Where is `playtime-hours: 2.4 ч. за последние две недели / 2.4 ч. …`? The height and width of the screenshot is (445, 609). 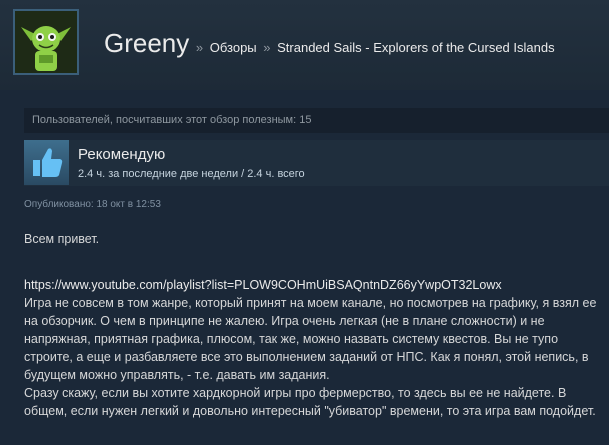 playtime-hours: 2.4 ч. за последние две недели / 2.4 ч. … is located at coordinates (191, 174).